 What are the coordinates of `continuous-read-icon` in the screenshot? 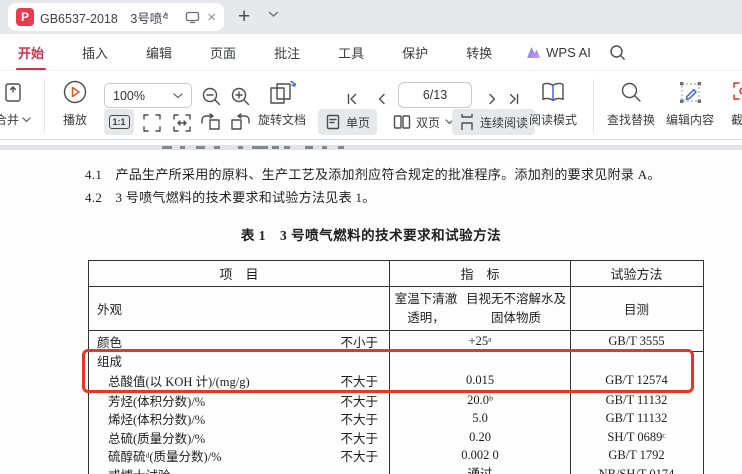 It's located at (467, 122).